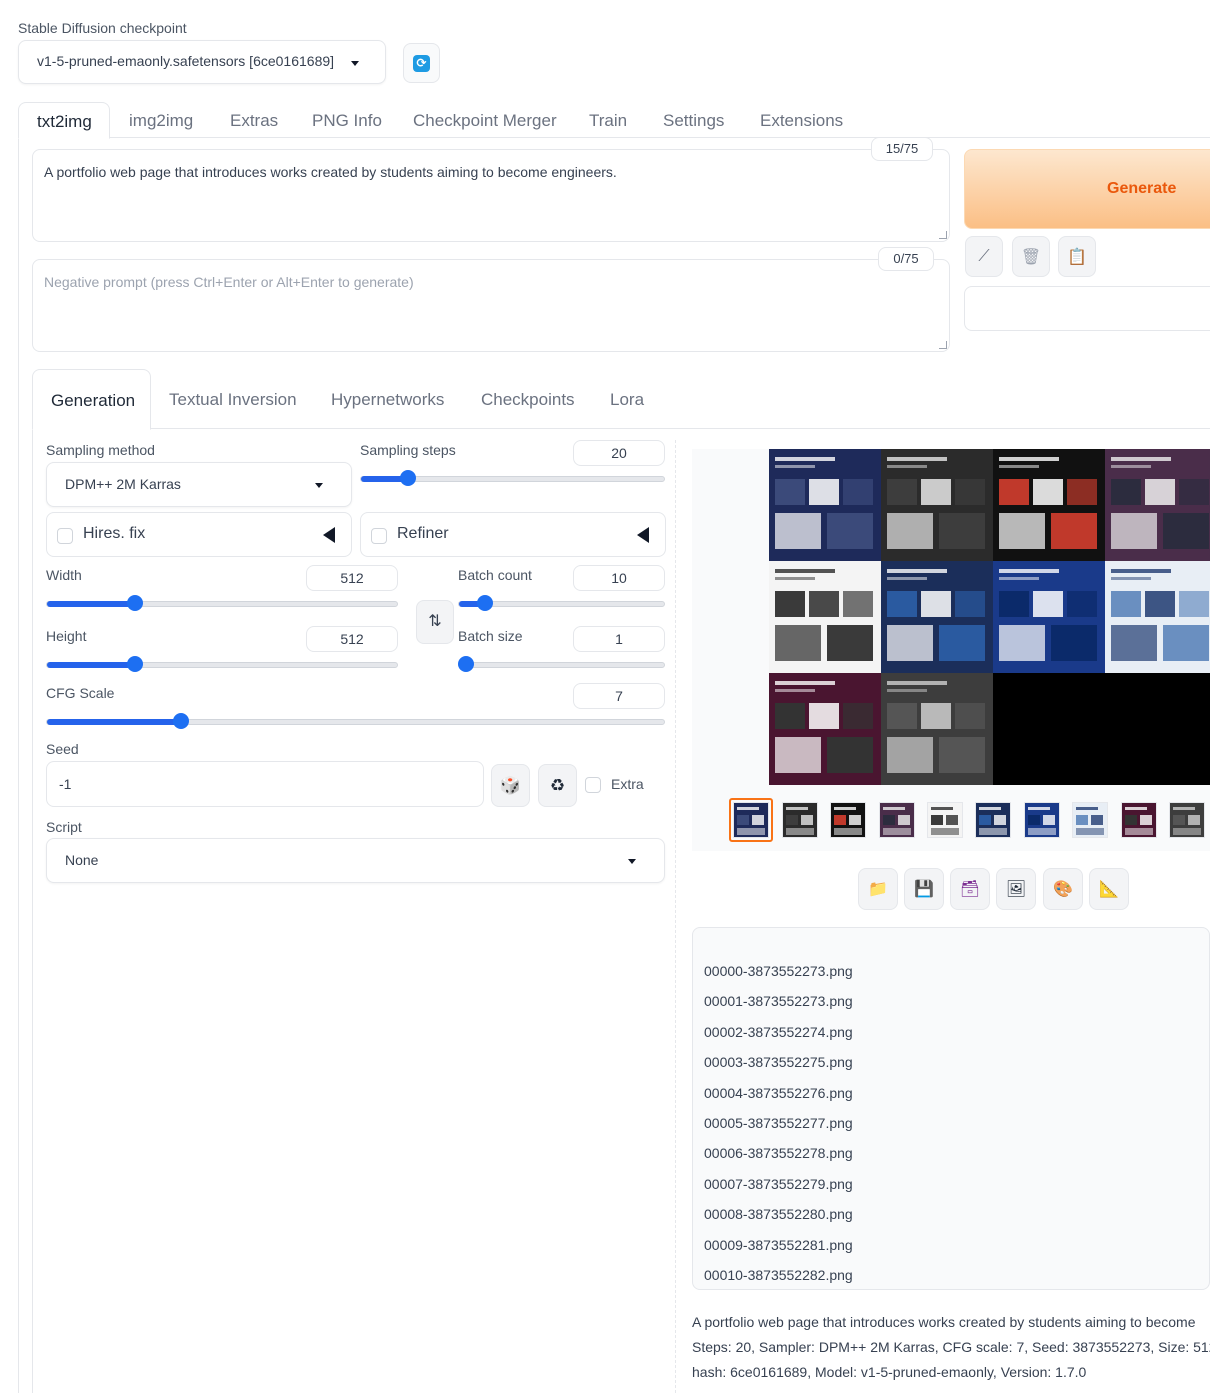 This screenshot has height=1393, width=1210. I want to click on file-link: 00007-3873552279.png, so click(956, 1188).